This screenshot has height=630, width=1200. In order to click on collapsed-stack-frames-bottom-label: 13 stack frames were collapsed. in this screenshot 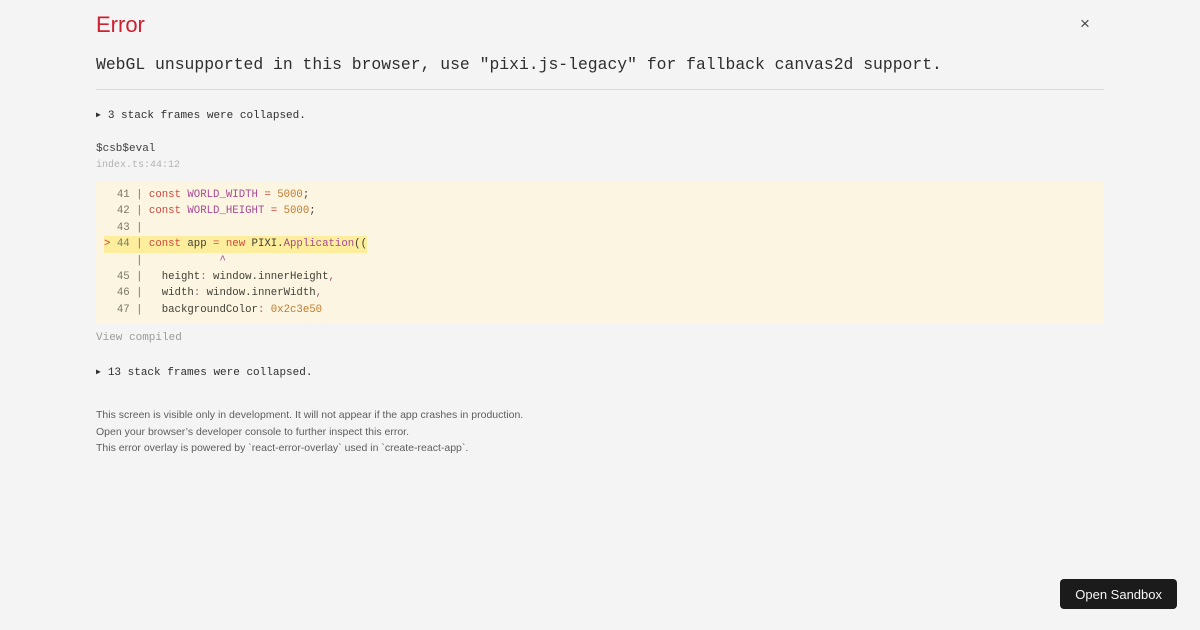, I will do `click(210, 373)`.